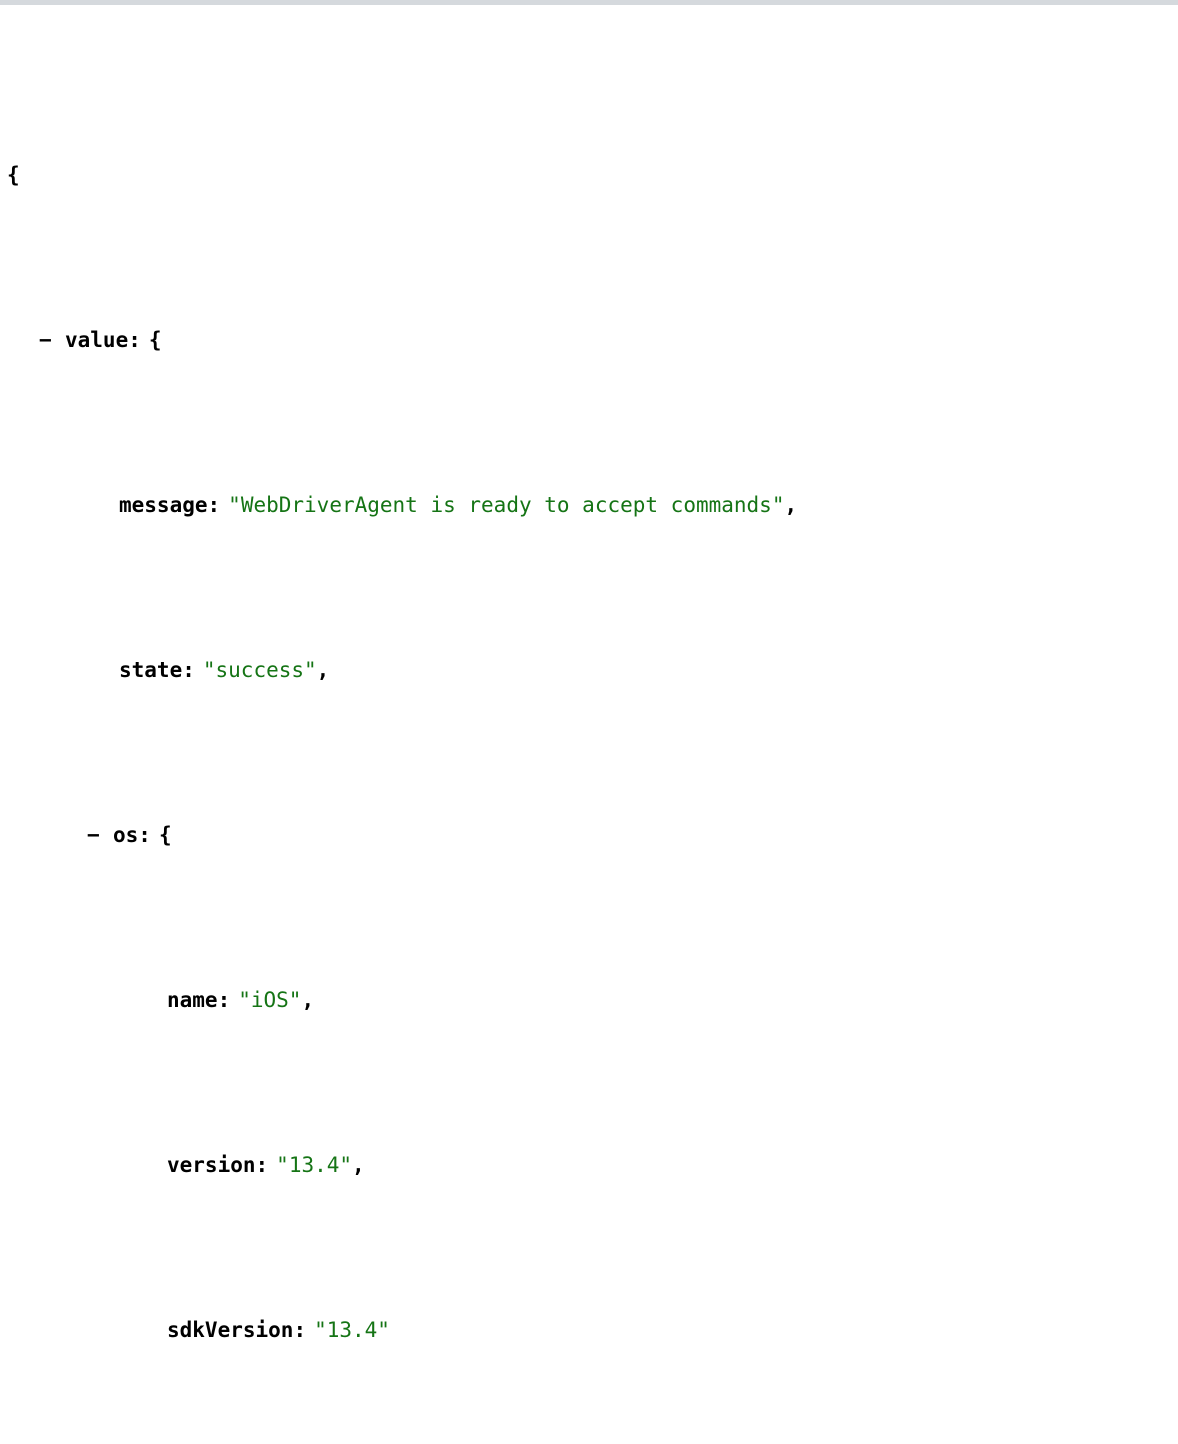 This screenshot has width=1178, height=1444. I want to click on value-os-name: "iOS", so click(270, 1000).